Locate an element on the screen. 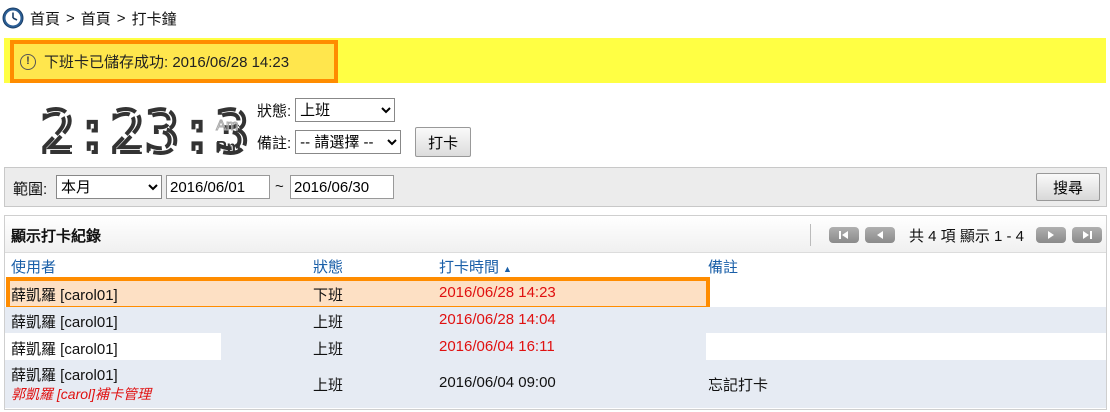 The image size is (1110, 412). notice-bar: ! 下班卡已儲存成功: 2016/06/28 14:23 is located at coordinates (555, 60).